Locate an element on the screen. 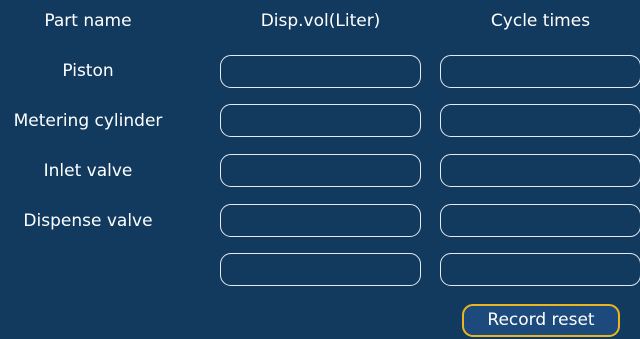  dispense-valve-disp-vol-field is located at coordinates (320, 220).